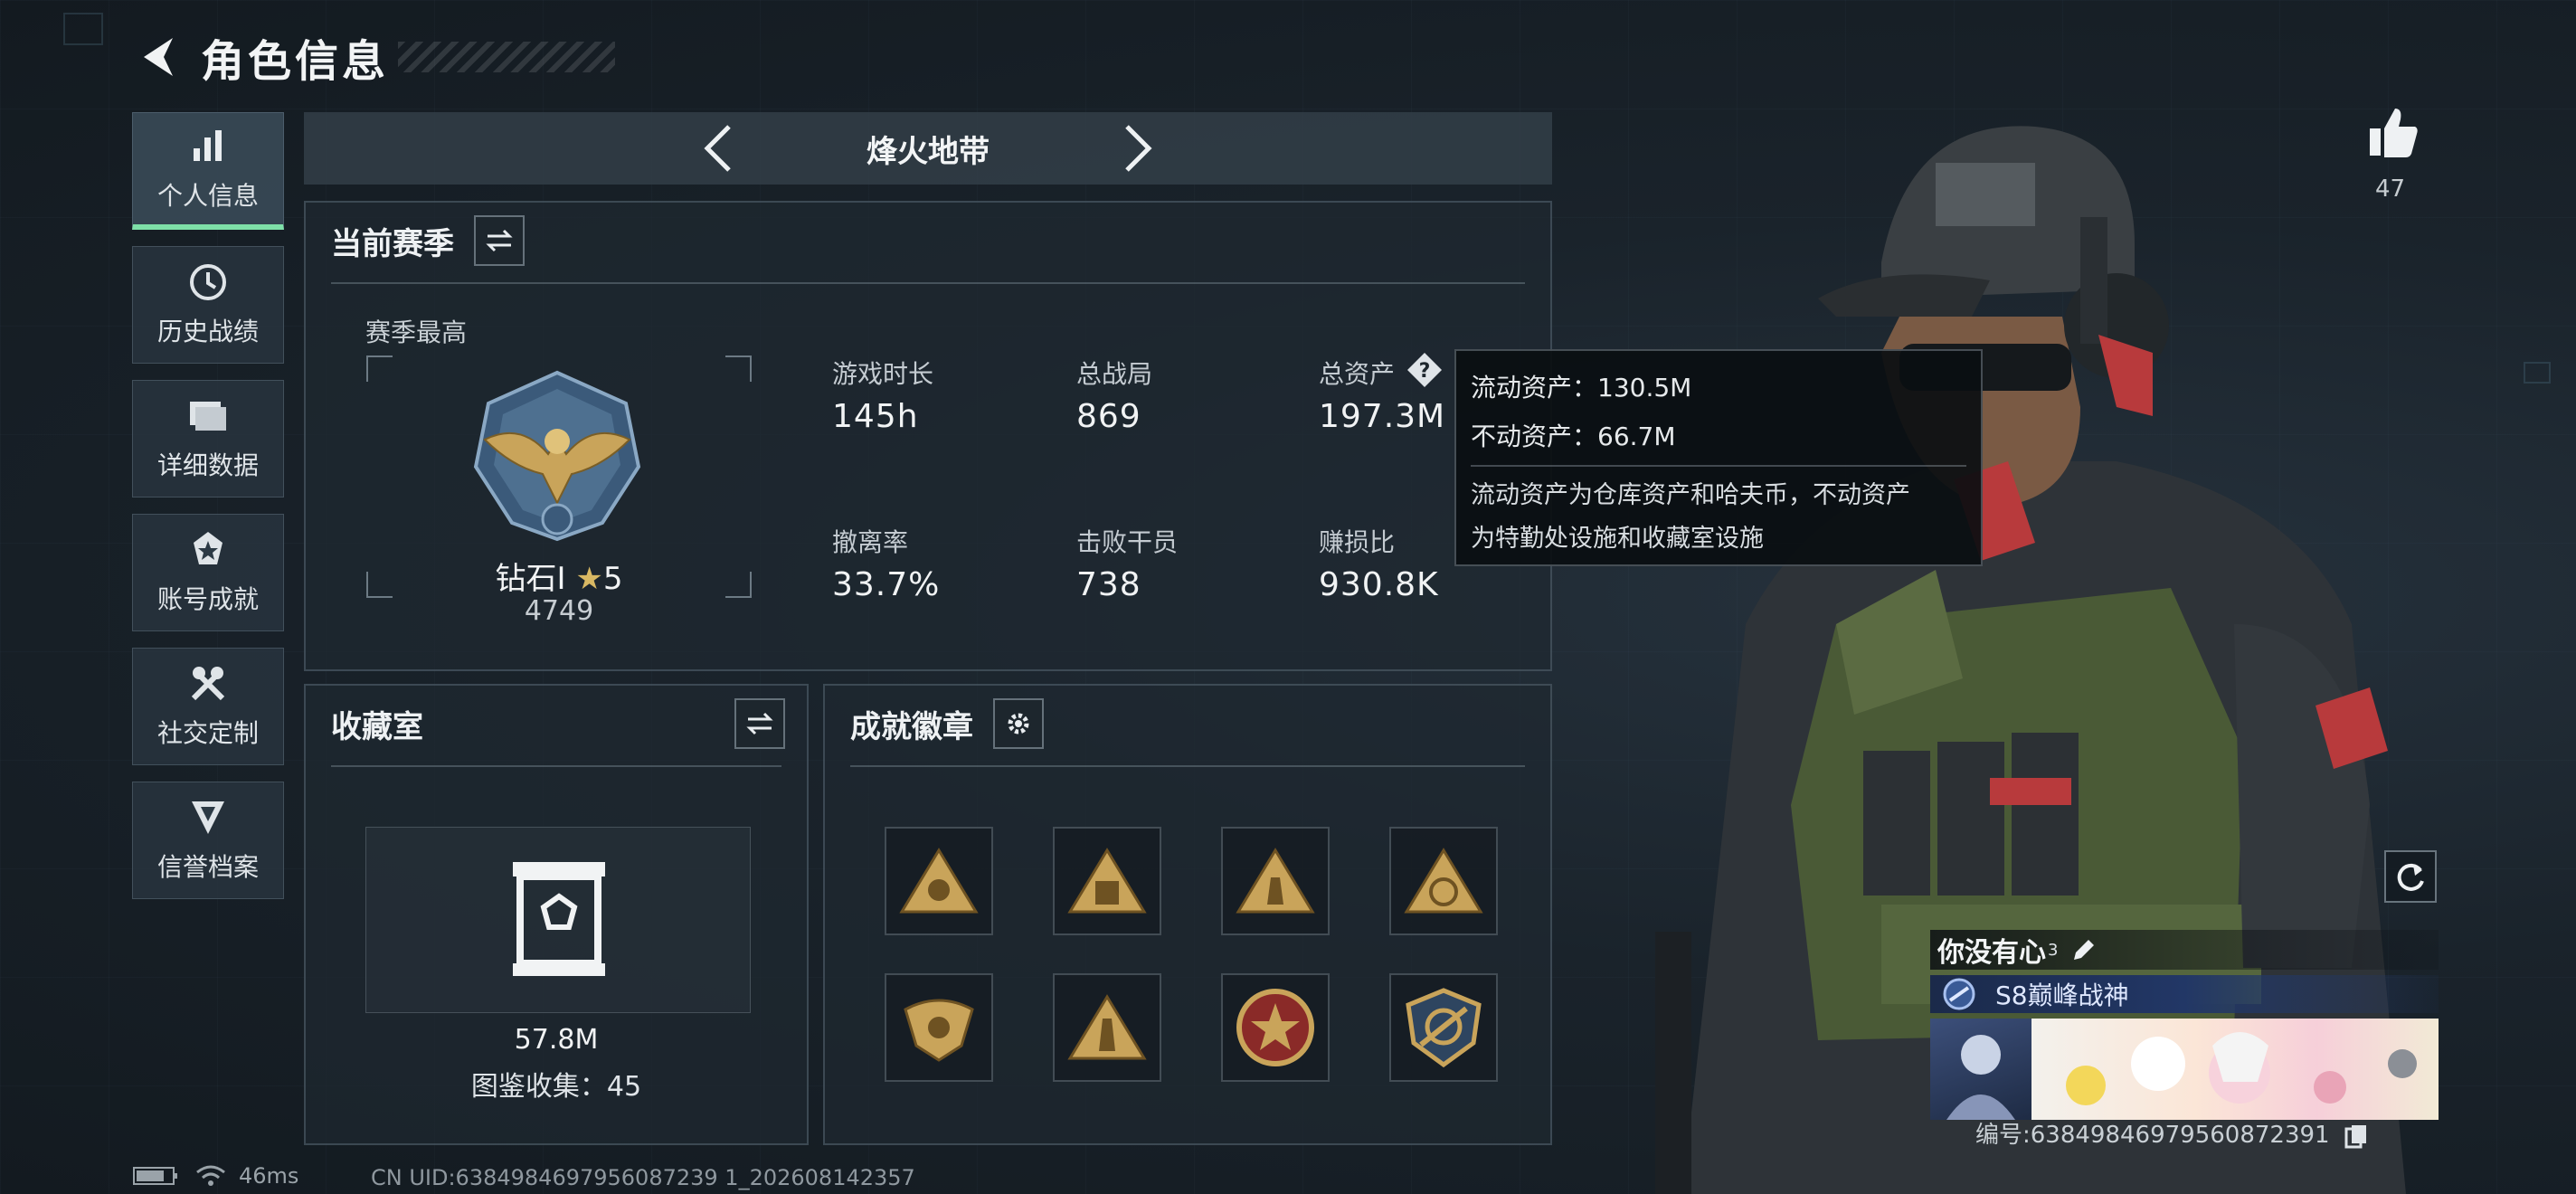 This screenshot has width=2576, height=1194. Describe the element at coordinates (208, 305) in the screenshot. I see `nav-item-history: 历史战绩` at that location.